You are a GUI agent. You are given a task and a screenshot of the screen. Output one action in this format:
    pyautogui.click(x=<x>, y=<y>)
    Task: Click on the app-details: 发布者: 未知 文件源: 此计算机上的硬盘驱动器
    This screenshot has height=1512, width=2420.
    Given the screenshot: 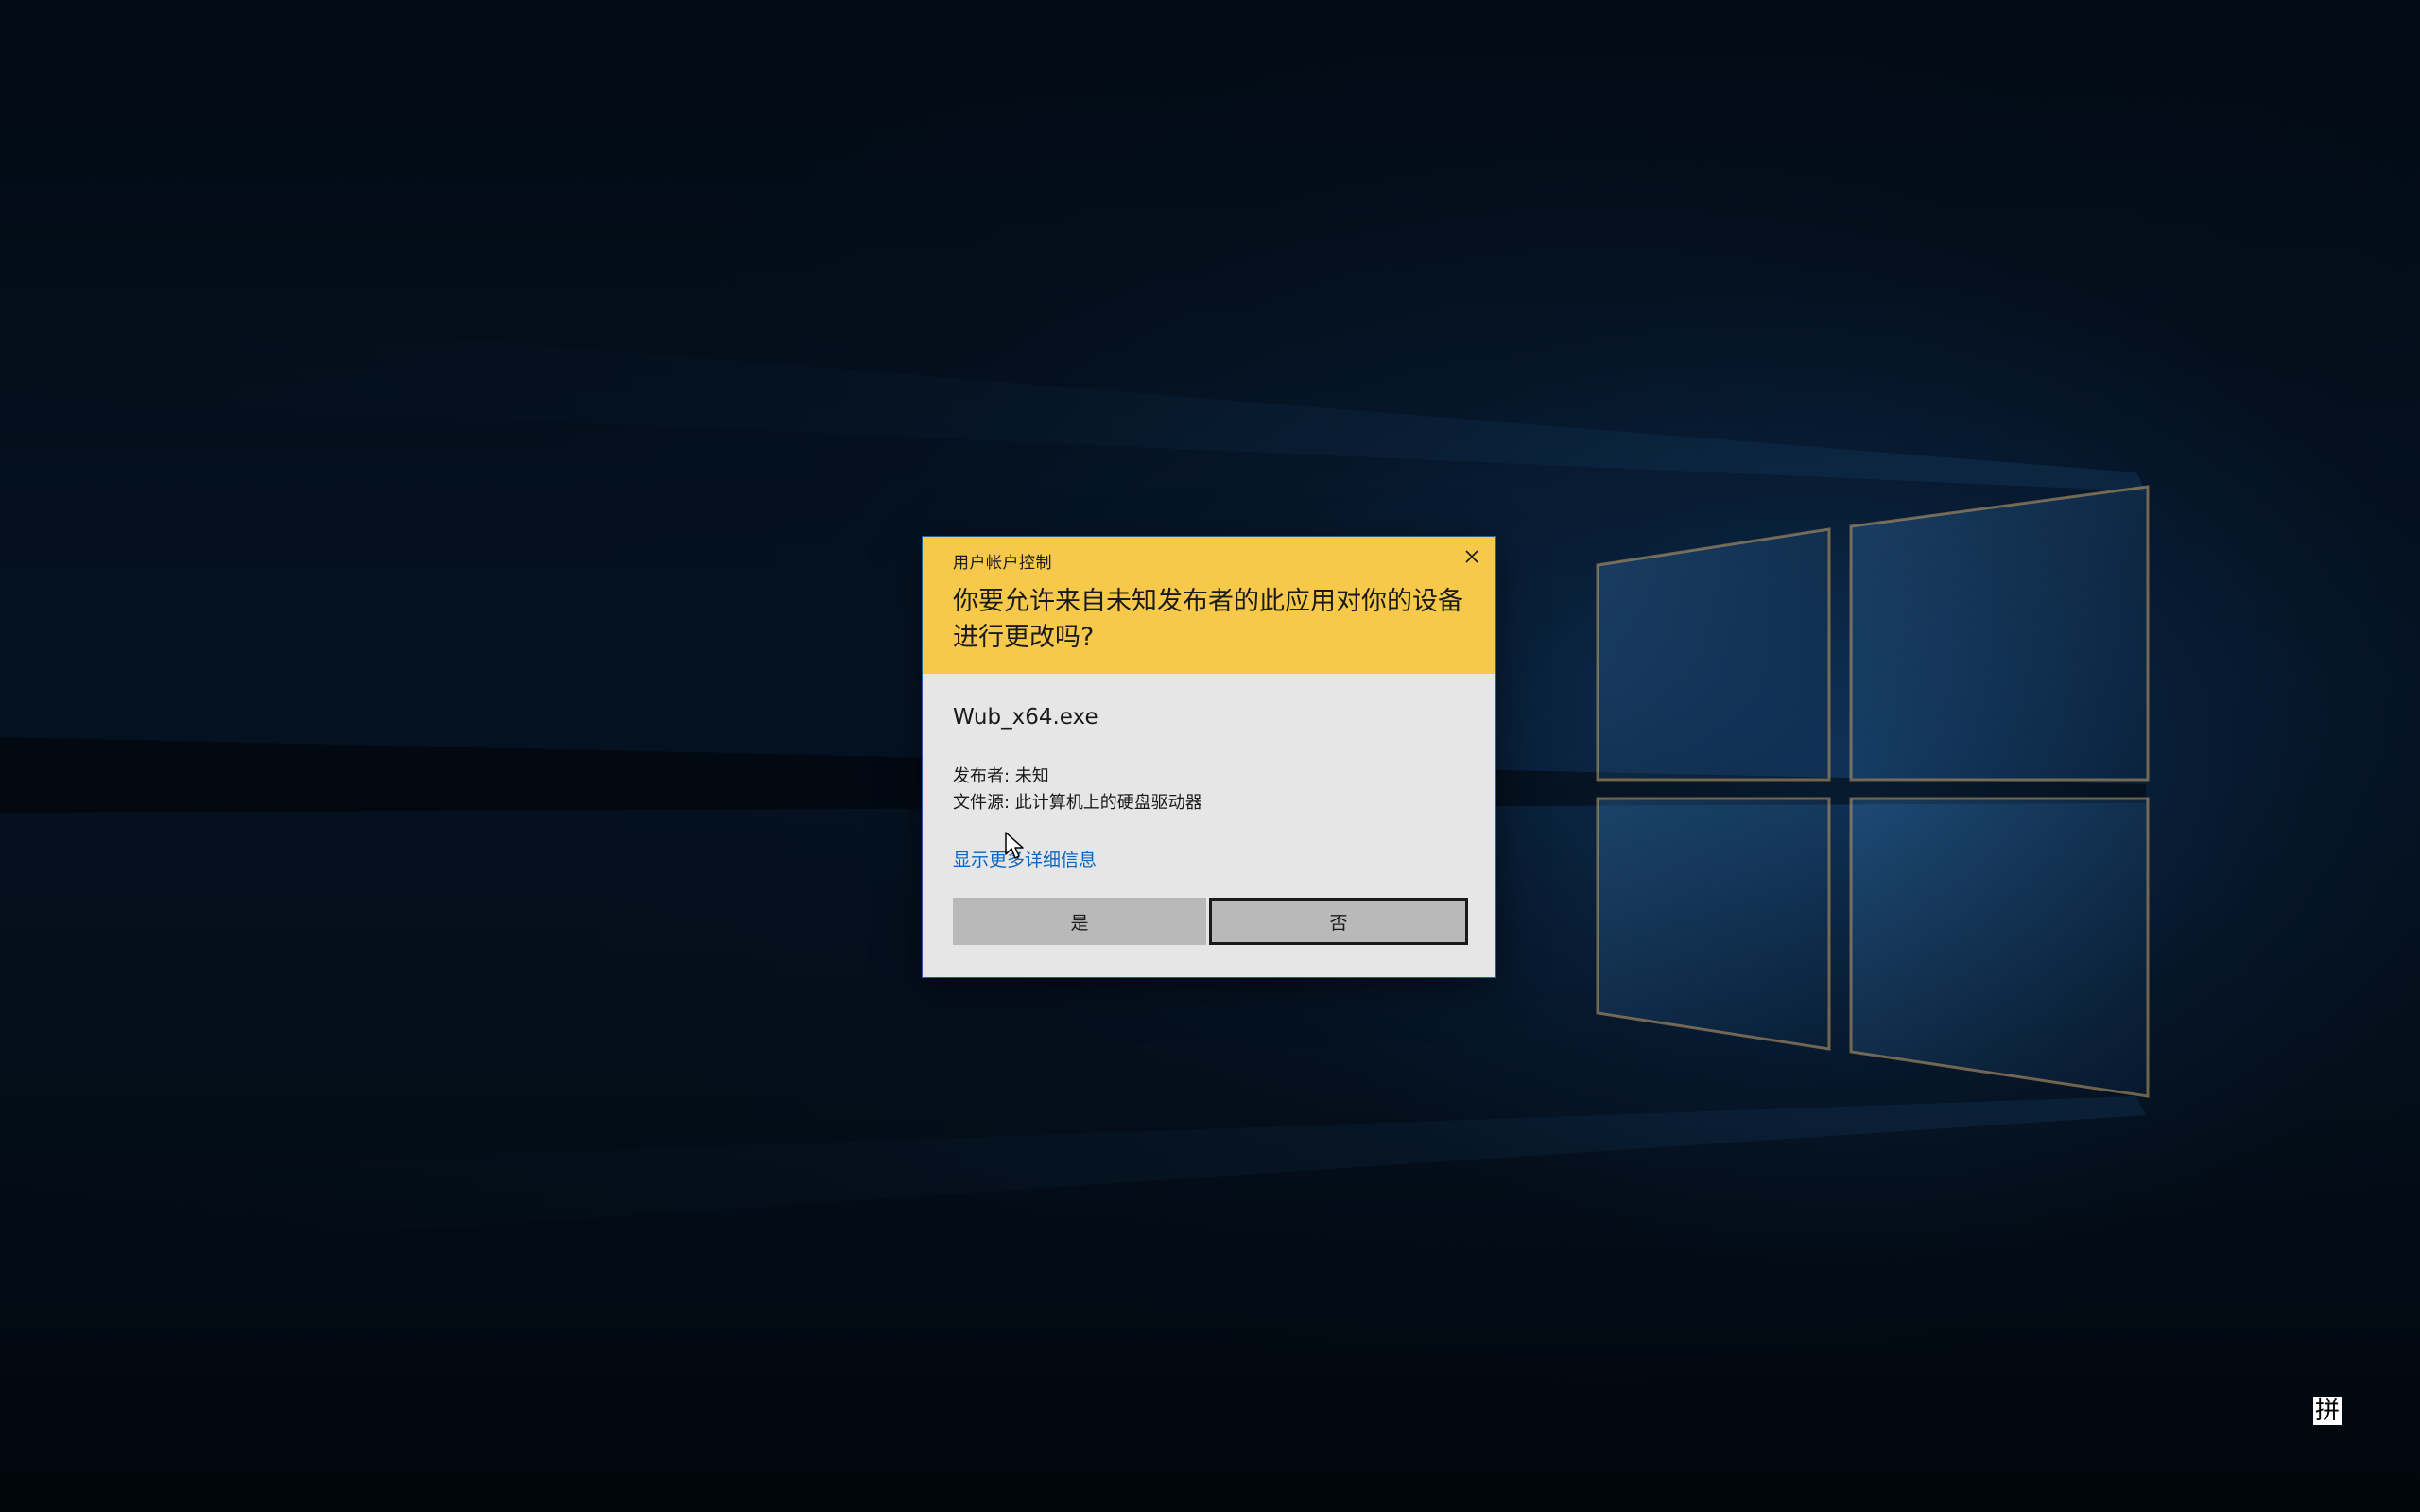 What is the action you would take?
    pyautogui.click(x=1077, y=790)
    